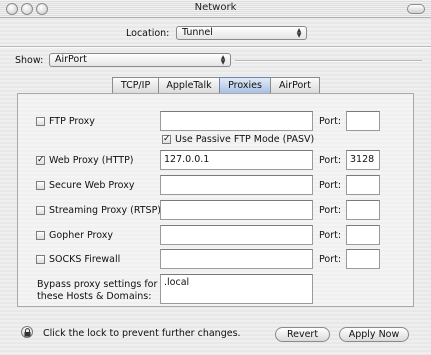  I want to click on socks-firewall-server-field, so click(236, 259).